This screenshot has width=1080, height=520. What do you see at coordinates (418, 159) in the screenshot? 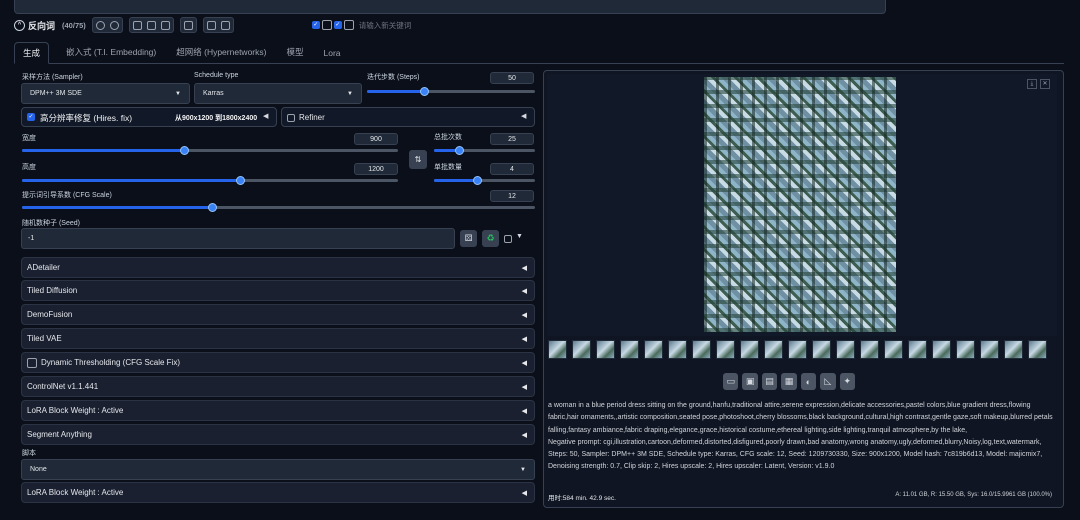
I see `swap-dimensions-button: ⇅` at bounding box center [418, 159].